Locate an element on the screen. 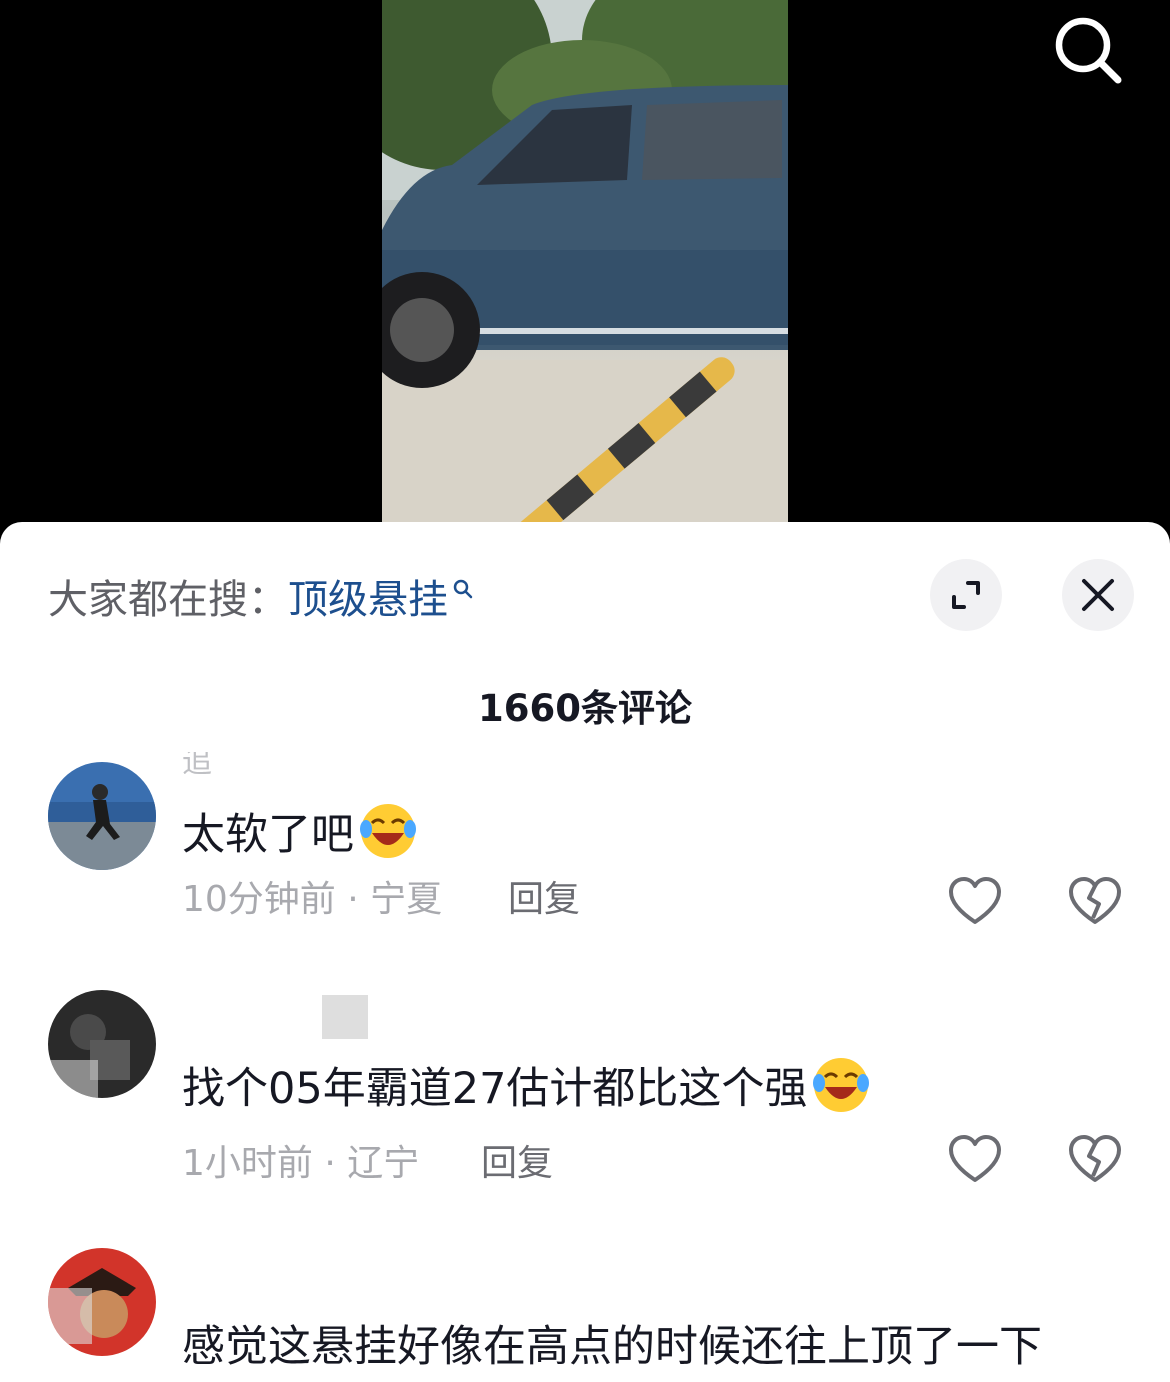 This screenshot has width=1170, height=1382. hot-search-prefix: 大家都在搜： is located at coordinates (168, 600).